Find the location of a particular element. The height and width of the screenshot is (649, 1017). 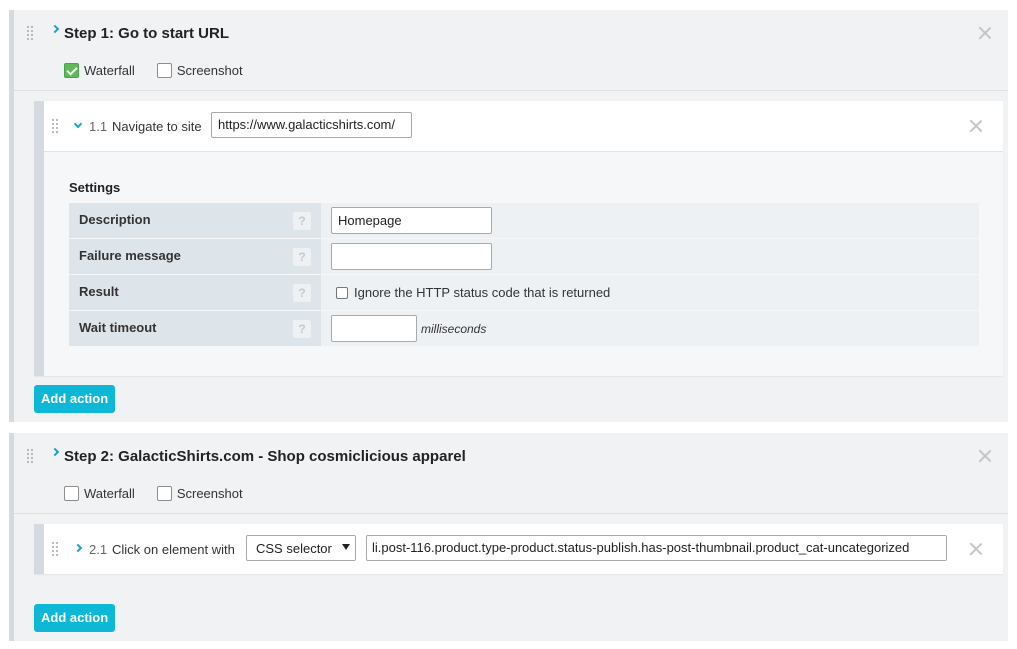

setting-value-cell is located at coordinates (650, 256).